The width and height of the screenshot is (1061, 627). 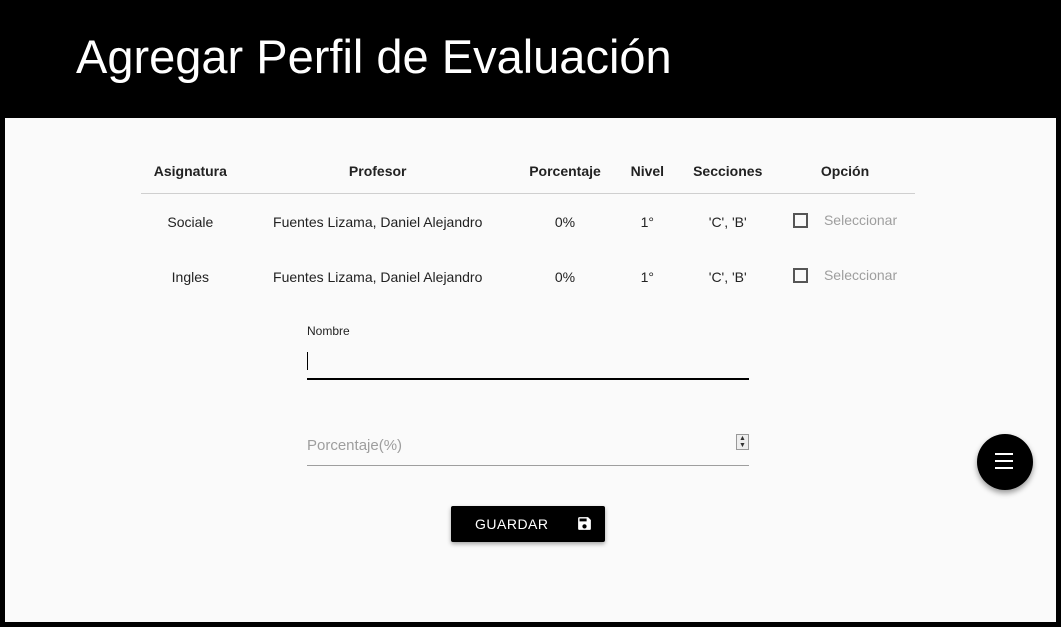 What do you see at coordinates (328, 331) in the screenshot?
I see `nombre-label: Nombre` at bounding box center [328, 331].